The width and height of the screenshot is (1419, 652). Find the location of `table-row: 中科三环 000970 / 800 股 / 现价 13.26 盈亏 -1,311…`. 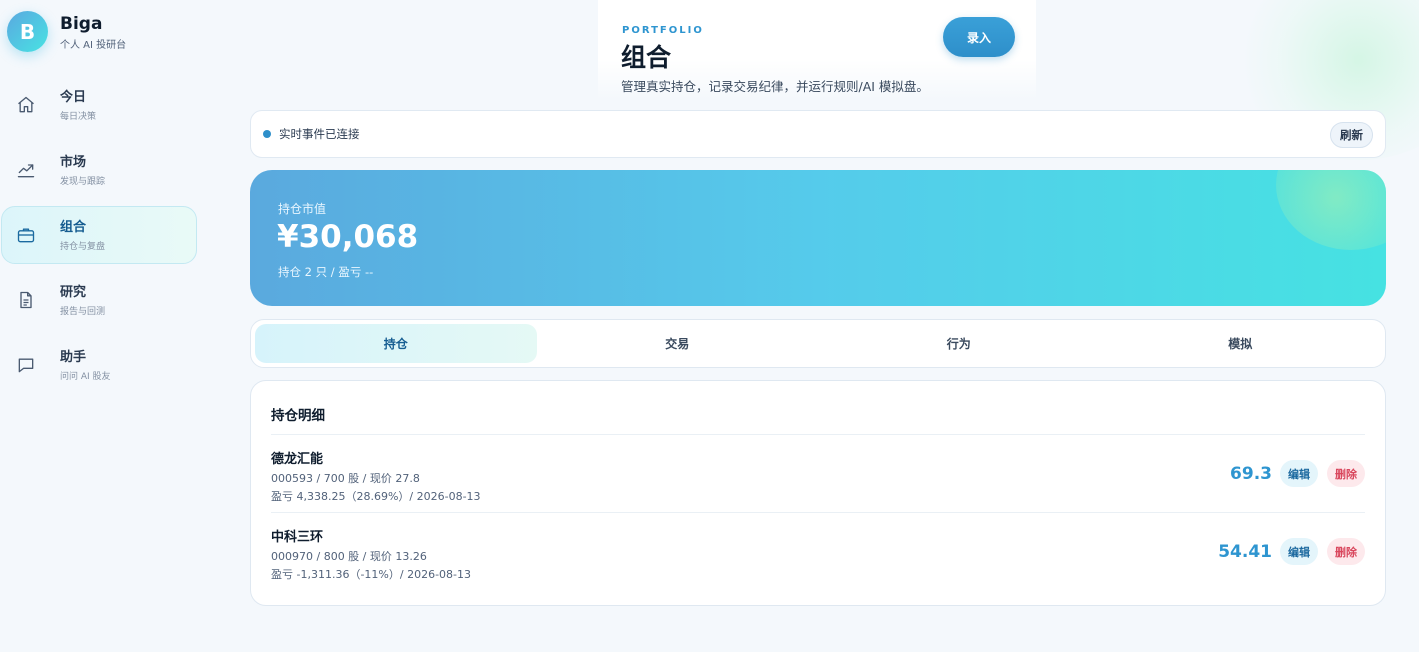

table-row: 中科三环 000970 / 800 股 / 现价 13.26 盈亏 -1,311… is located at coordinates (818, 552).